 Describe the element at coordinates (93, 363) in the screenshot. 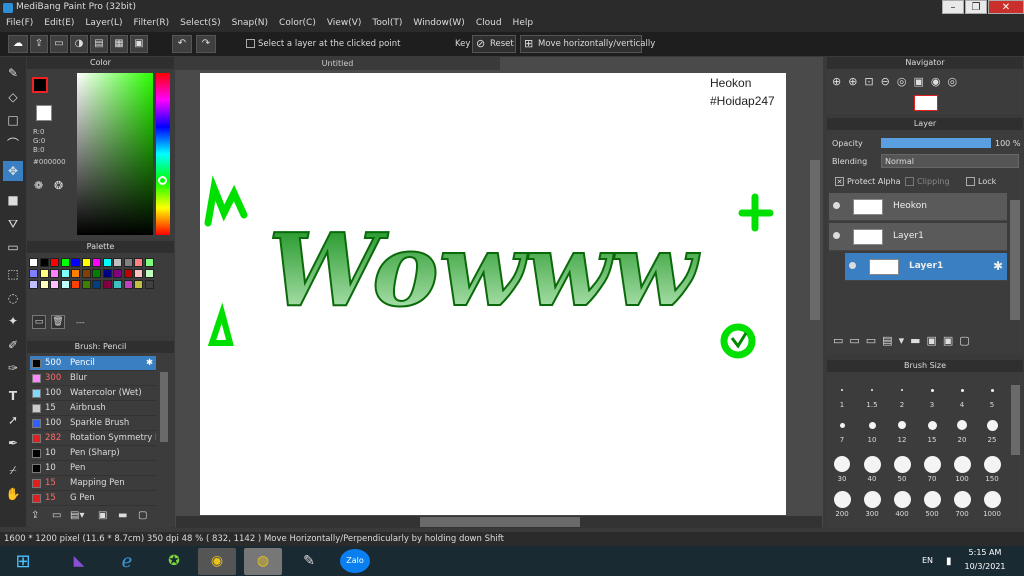

I see `brush-item: 500 Pencil ✱` at that location.